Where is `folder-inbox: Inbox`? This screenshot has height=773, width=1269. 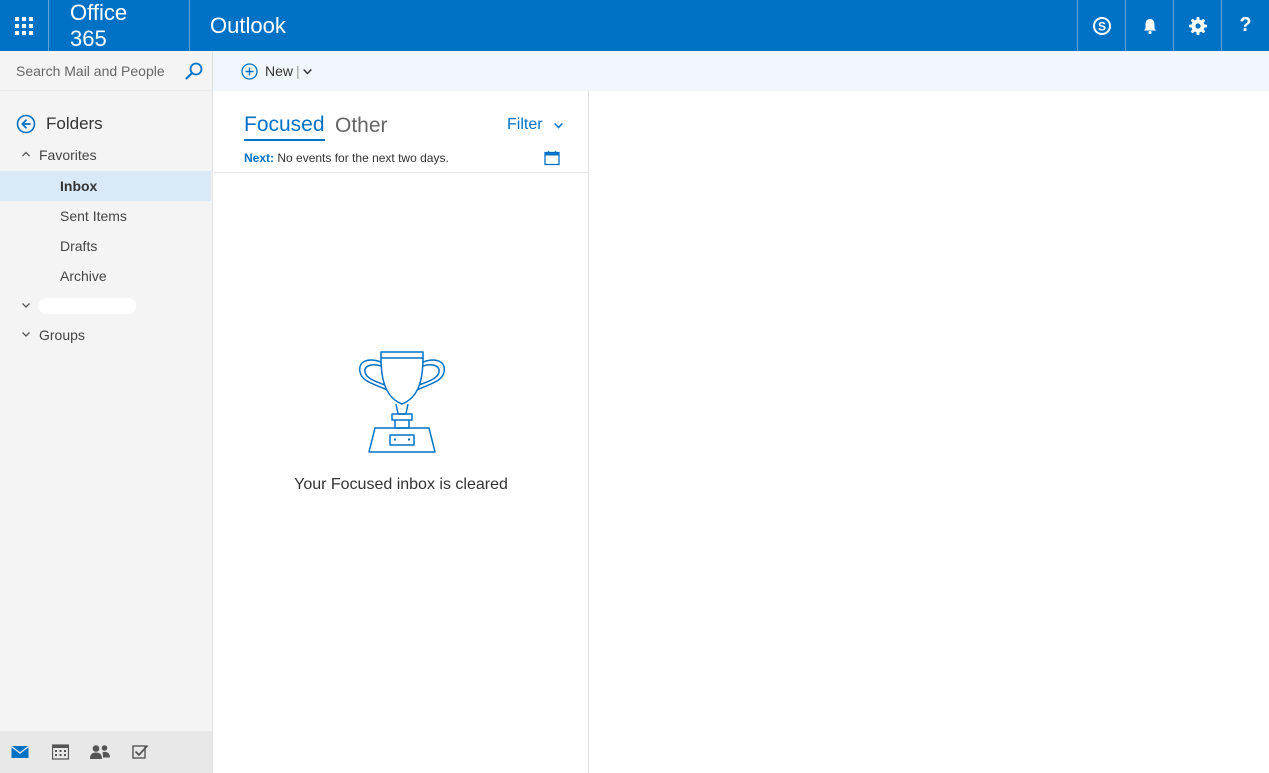 folder-inbox: Inbox is located at coordinates (105, 186).